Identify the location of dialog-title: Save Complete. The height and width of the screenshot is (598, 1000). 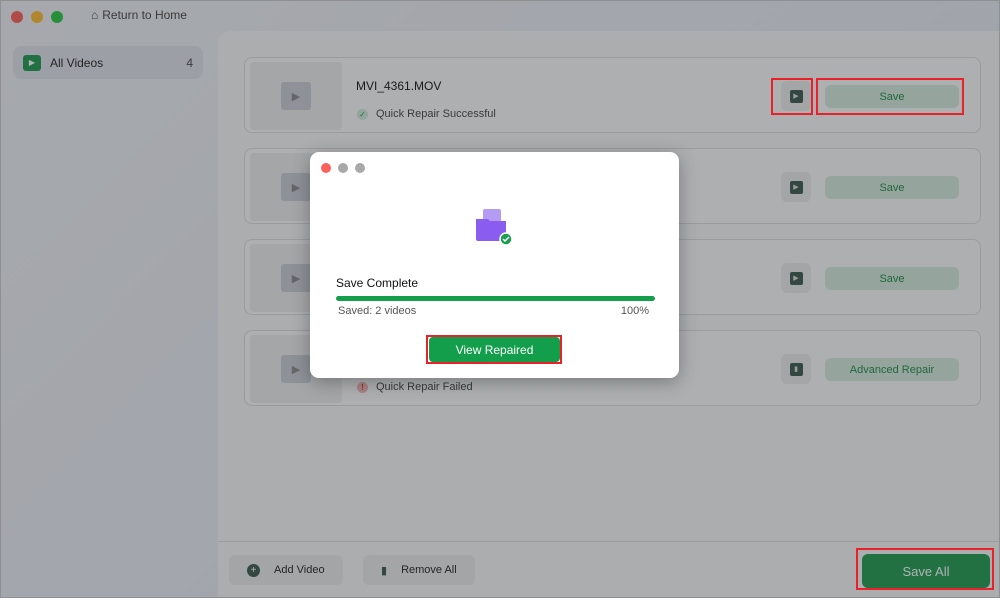
(377, 283).